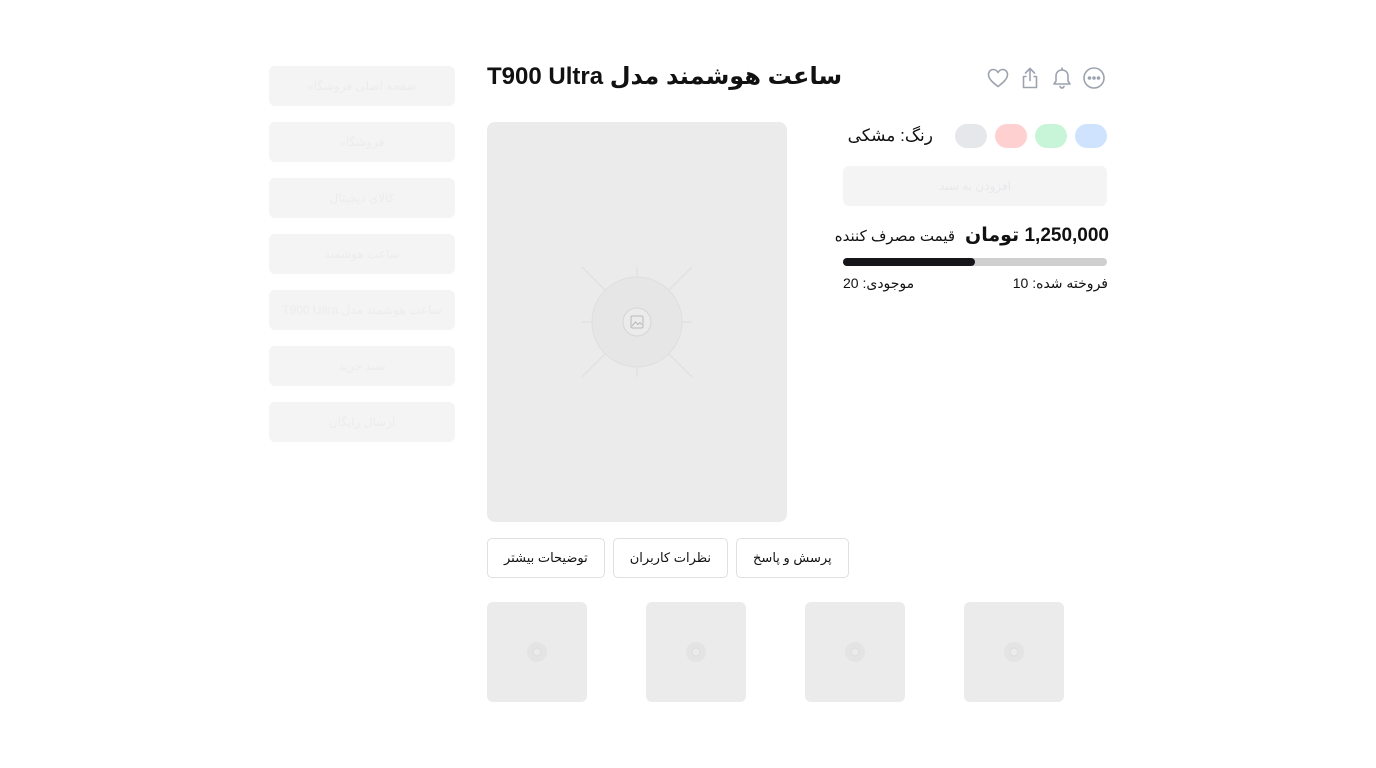 The image size is (1376, 768). I want to click on sidebar-item-label: ساعت هوشمند مدل T900 Ultra, so click(362, 310).